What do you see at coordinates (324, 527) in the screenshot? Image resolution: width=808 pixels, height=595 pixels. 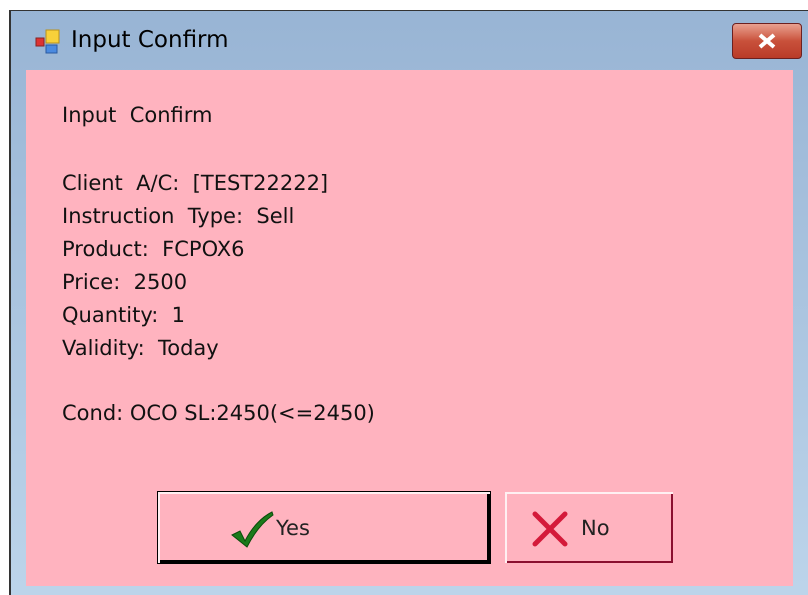 I see `yes-button: Yes` at bounding box center [324, 527].